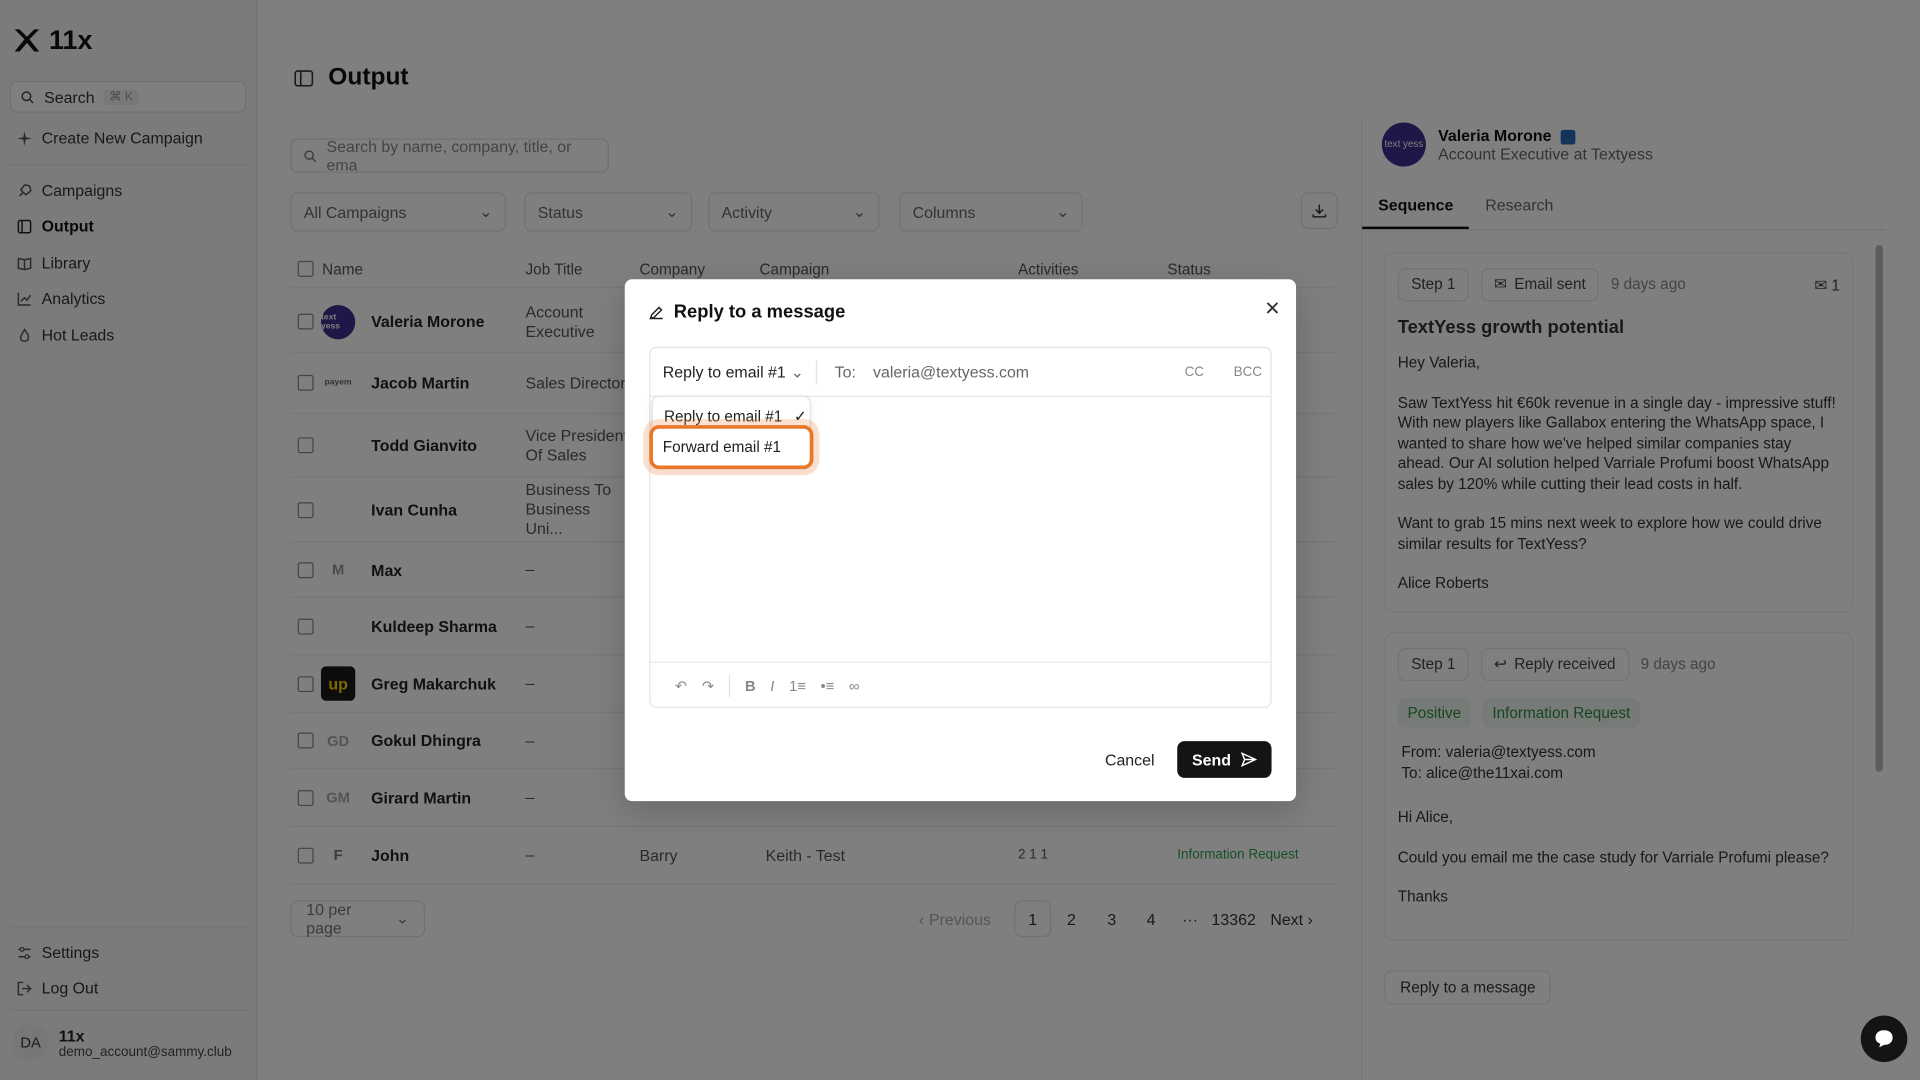  What do you see at coordinates (1272, 308) in the screenshot?
I see `close-icon: ✕` at bounding box center [1272, 308].